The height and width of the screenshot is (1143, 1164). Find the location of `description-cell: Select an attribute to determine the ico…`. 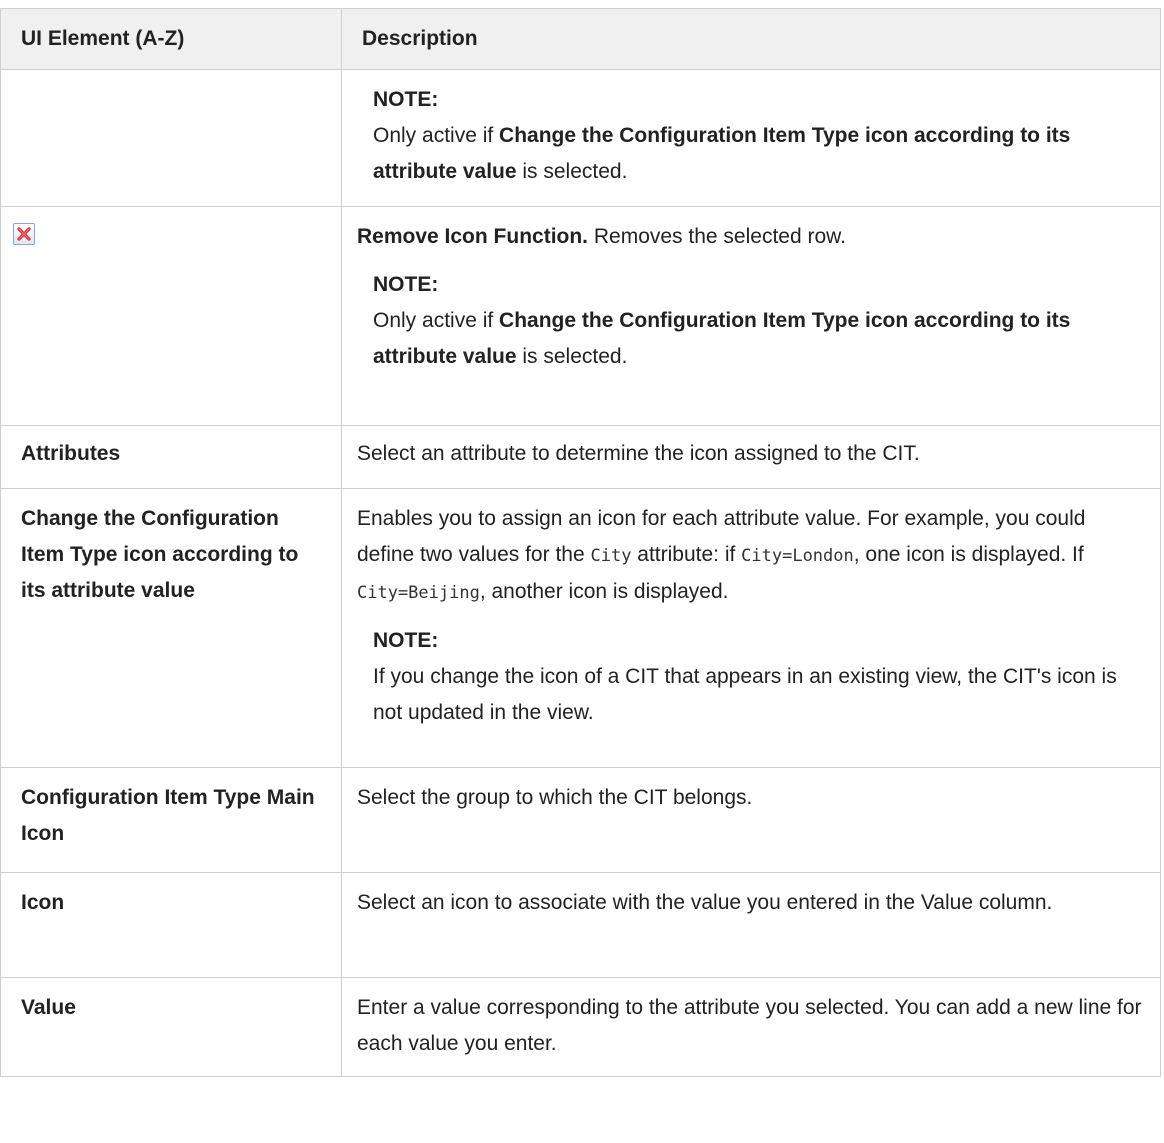

description-cell: Select an attribute to determine the ico… is located at coordinates (751, 457).